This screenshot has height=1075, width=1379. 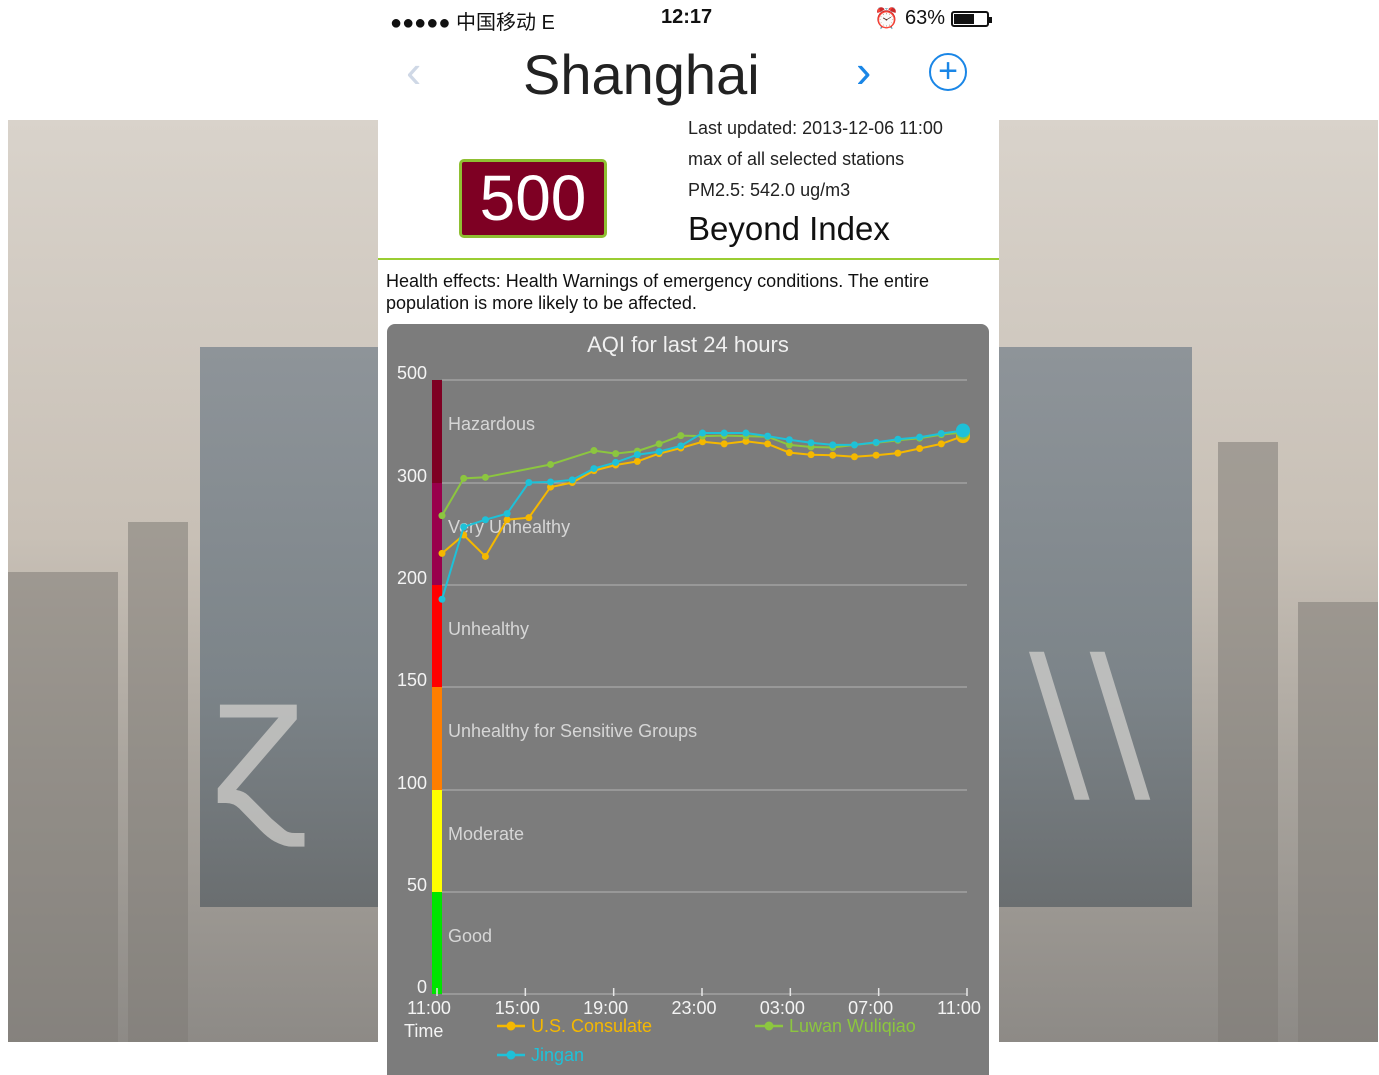 What do you see at coordinates (971, 18) in the screenshot?
I see `battery-icon` at bounding box center [971, 18].